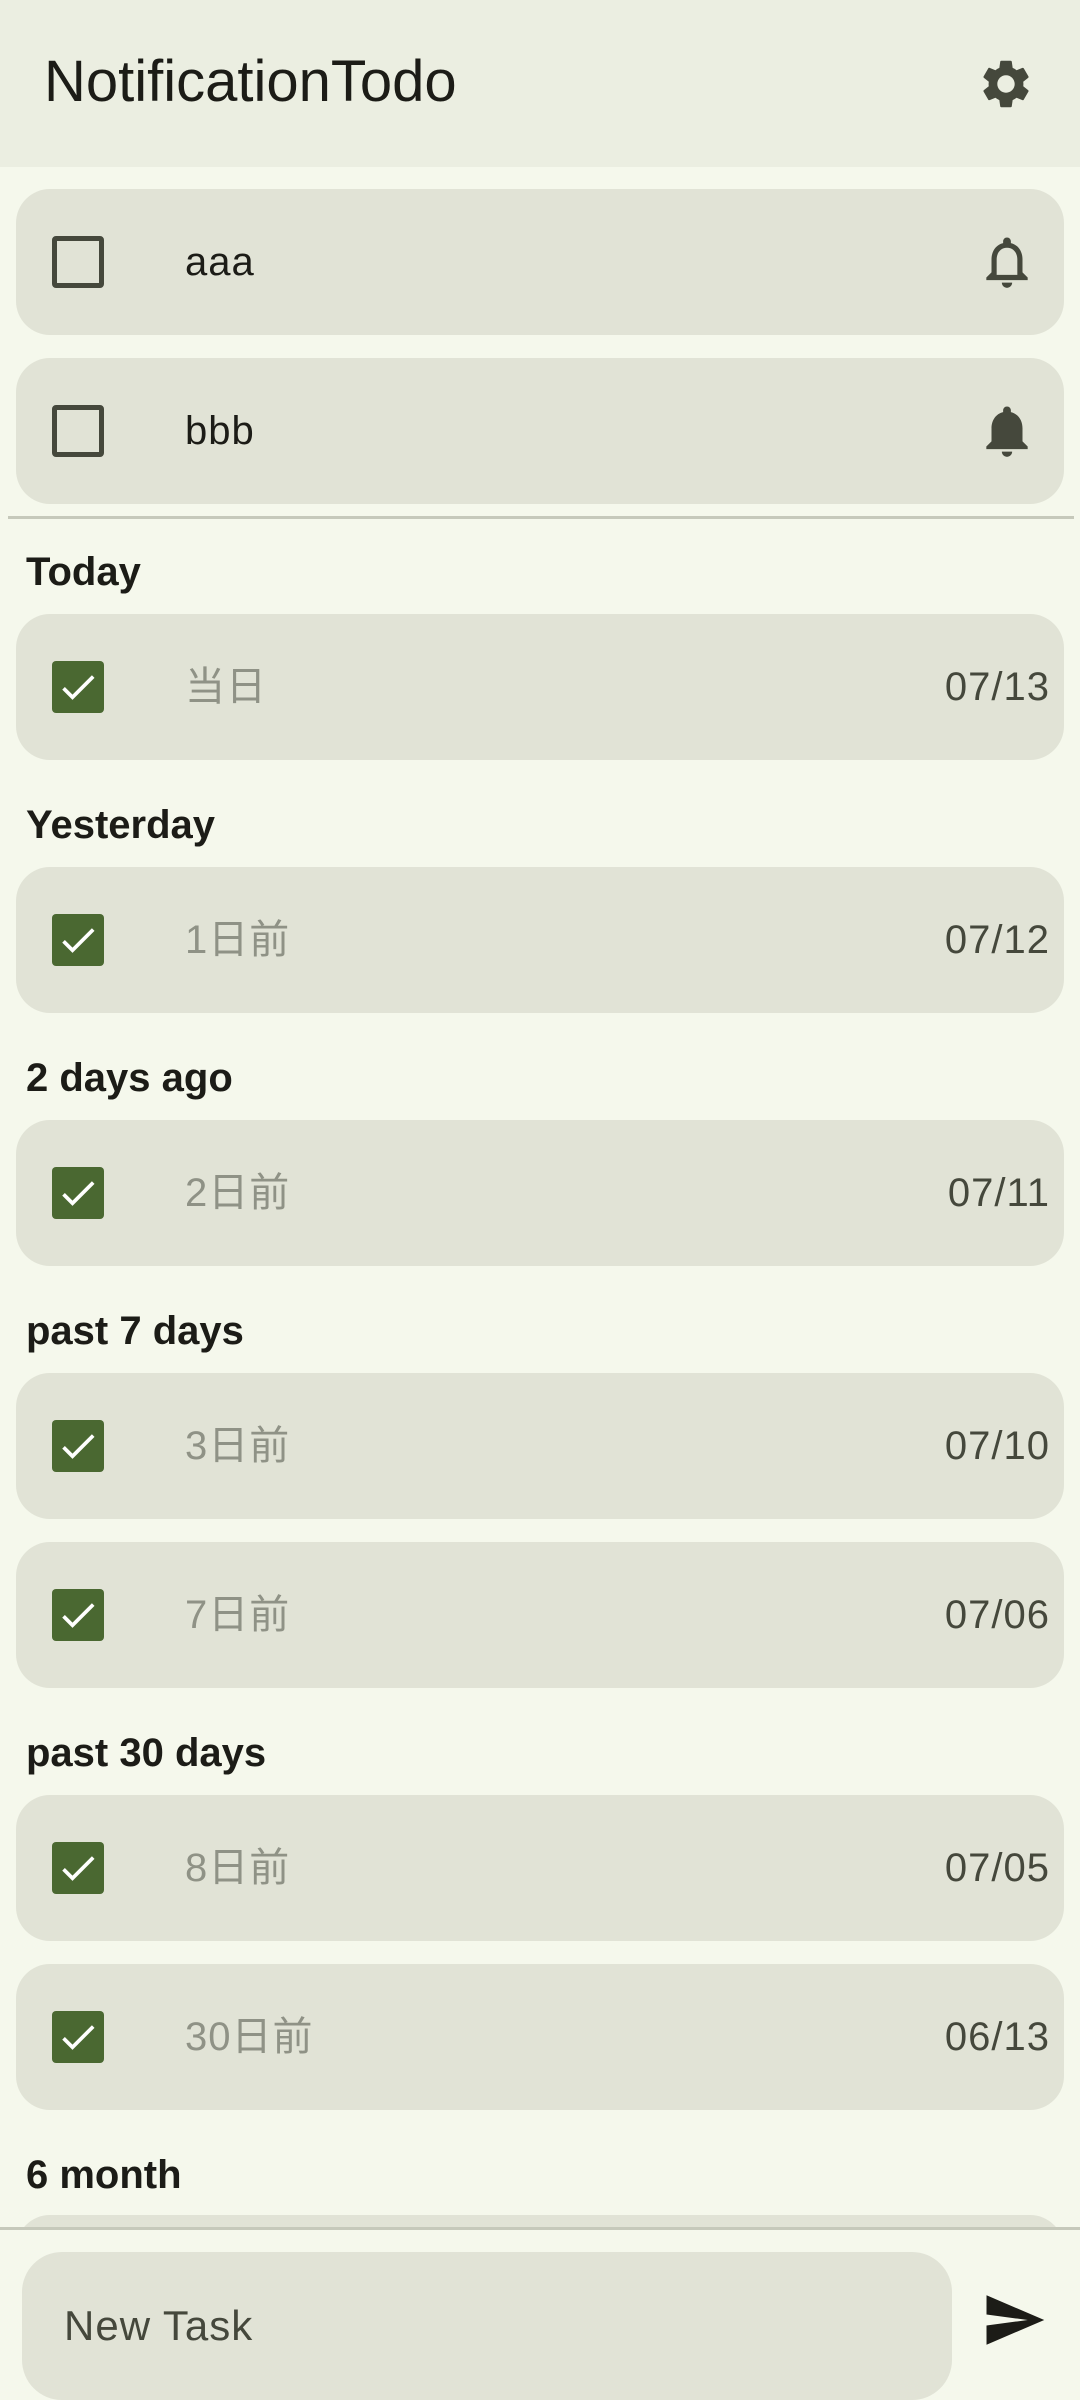 The image size is (1080, 2400). Describe the element at coordinates (1007, 431) in the screenshot. I see `bell-filled-icon` at that location.